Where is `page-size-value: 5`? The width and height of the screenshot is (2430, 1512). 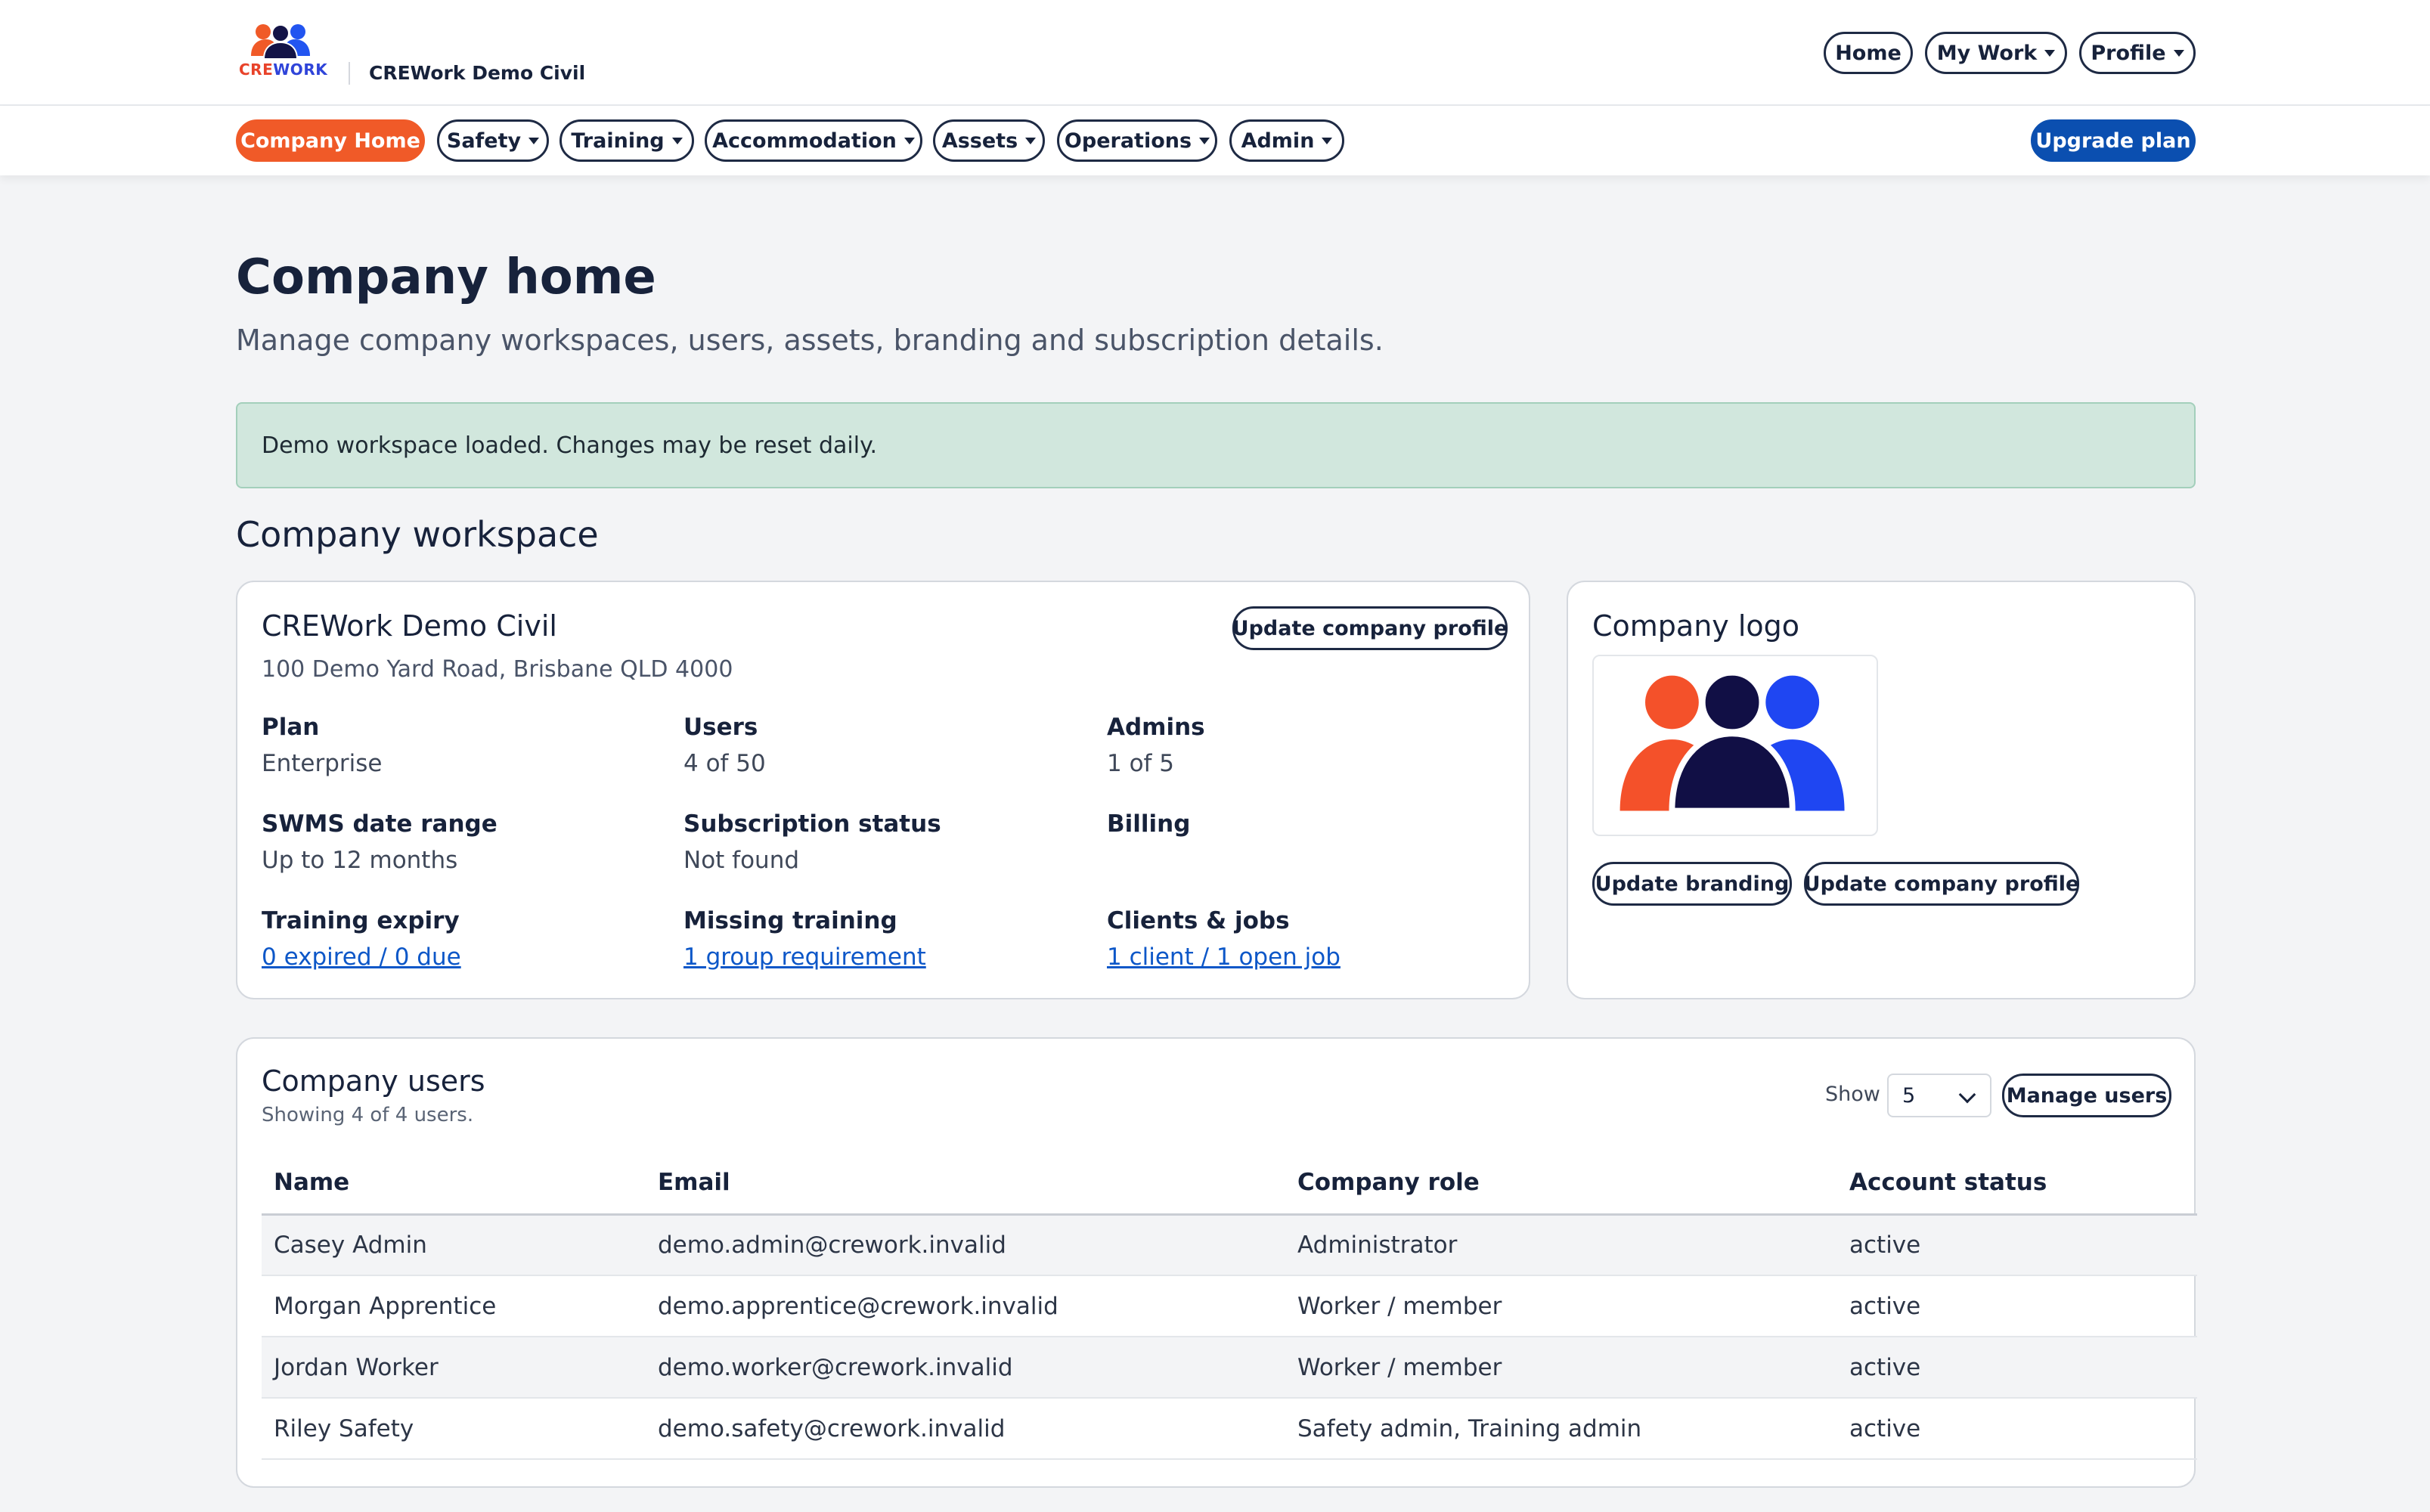 page-size-value: 5 is located at coordinates (1909, 1095).